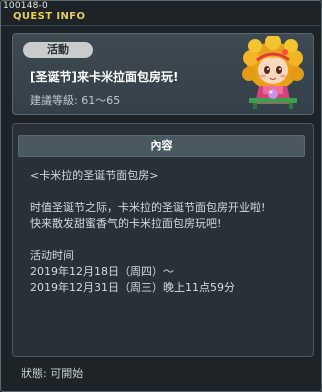 The width and height of the screenshot is (322, 392). Describe the element at coordinates (25, 6) in the screenshot. I see `quest-id-label: 100148-0` at that location.